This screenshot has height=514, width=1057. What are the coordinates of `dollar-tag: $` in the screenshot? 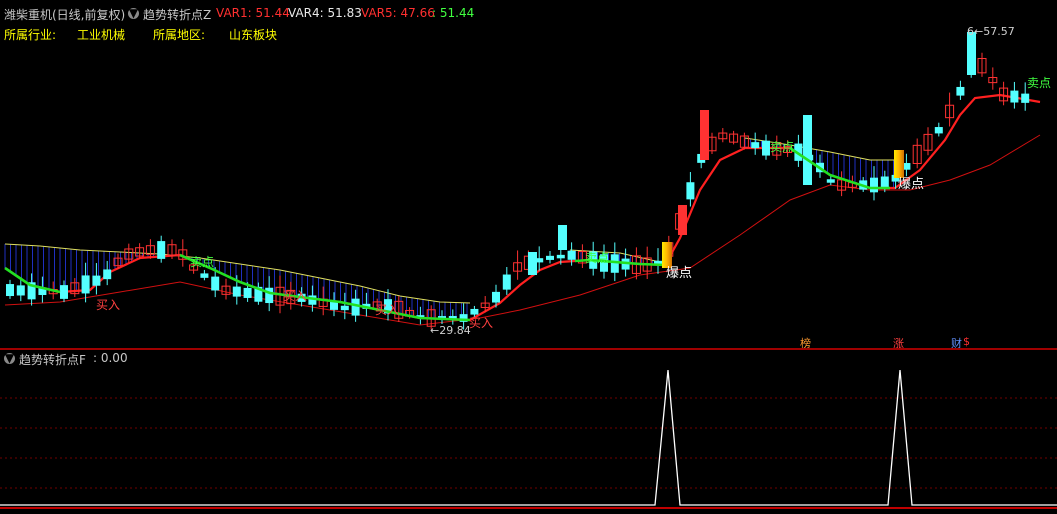 It's located at (966, 341).